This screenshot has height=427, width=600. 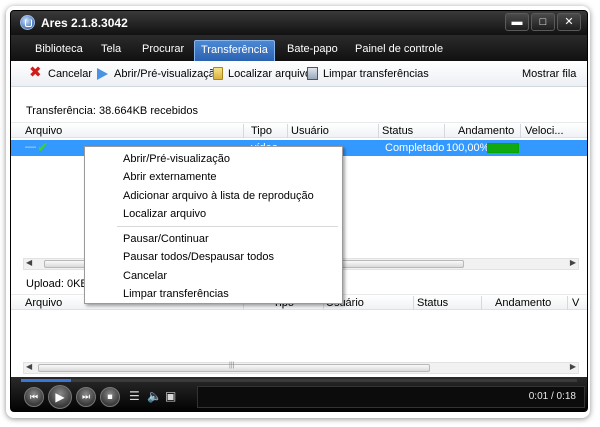 I want to click on stop-button: ■, so click(x=110, y=397).